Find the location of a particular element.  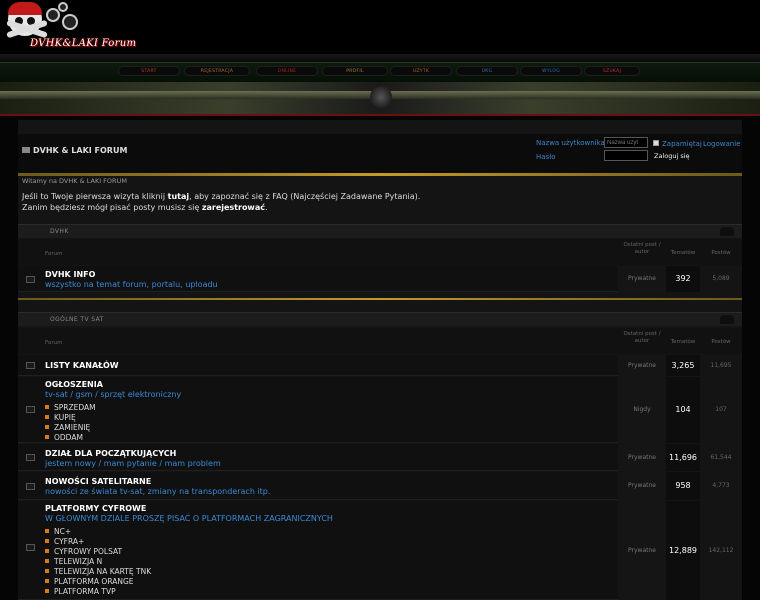

logo-text: DVHK&LAKI Forum is located at coordinates (83, 43).